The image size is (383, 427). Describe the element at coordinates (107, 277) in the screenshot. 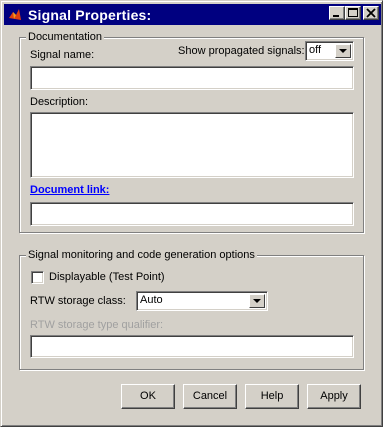

I see `displayable-label: Displayable (Test Point)` at that location.